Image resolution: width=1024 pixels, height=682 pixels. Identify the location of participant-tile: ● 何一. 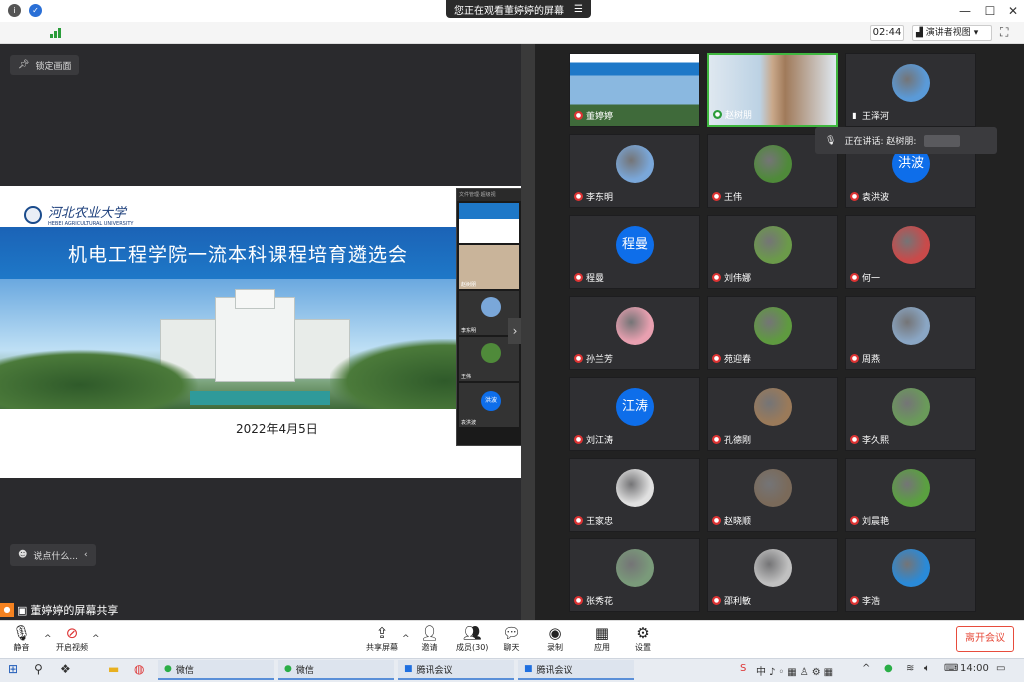
(910, 252).